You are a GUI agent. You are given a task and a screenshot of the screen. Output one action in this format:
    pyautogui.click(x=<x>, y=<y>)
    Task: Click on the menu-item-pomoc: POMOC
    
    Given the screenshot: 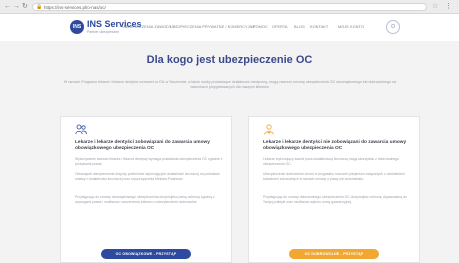 What is the action you would take?
    pyautogui.click(x=260, y=27)
    